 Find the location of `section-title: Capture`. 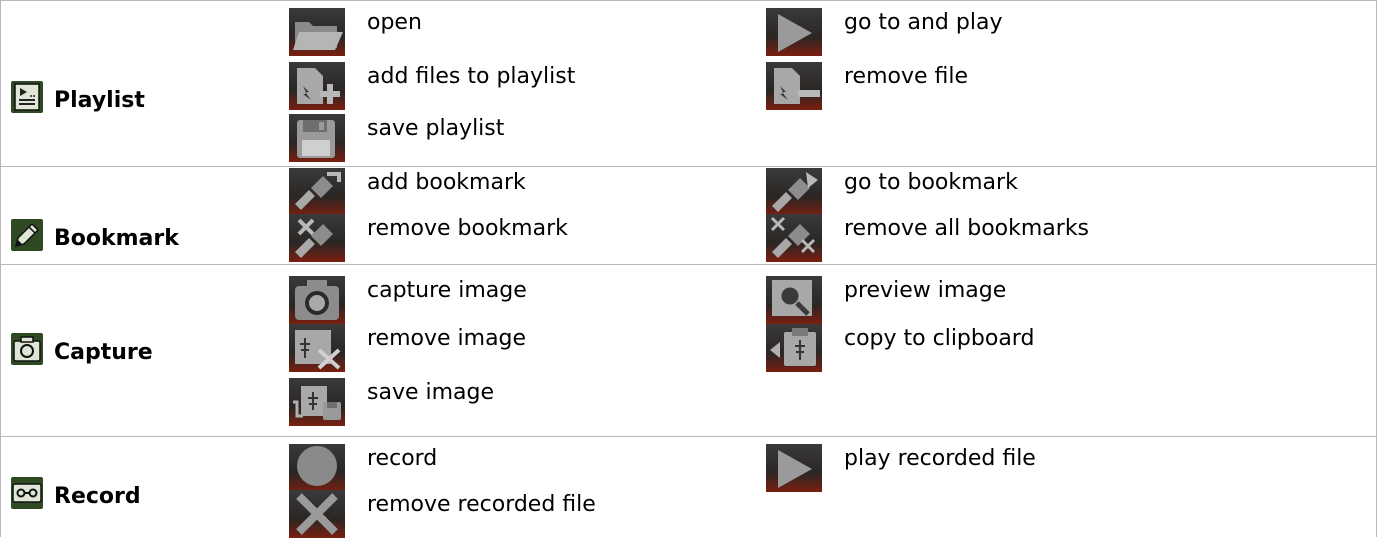

section-title: Capture is located at coordinates (103, 352).